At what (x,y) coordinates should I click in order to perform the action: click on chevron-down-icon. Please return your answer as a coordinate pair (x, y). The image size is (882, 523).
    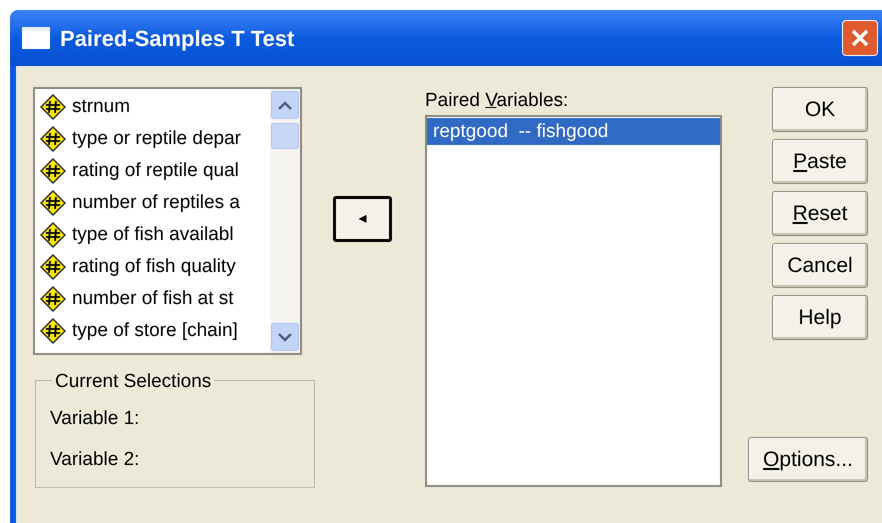
    Looking at the image, I should click on (285, 337).